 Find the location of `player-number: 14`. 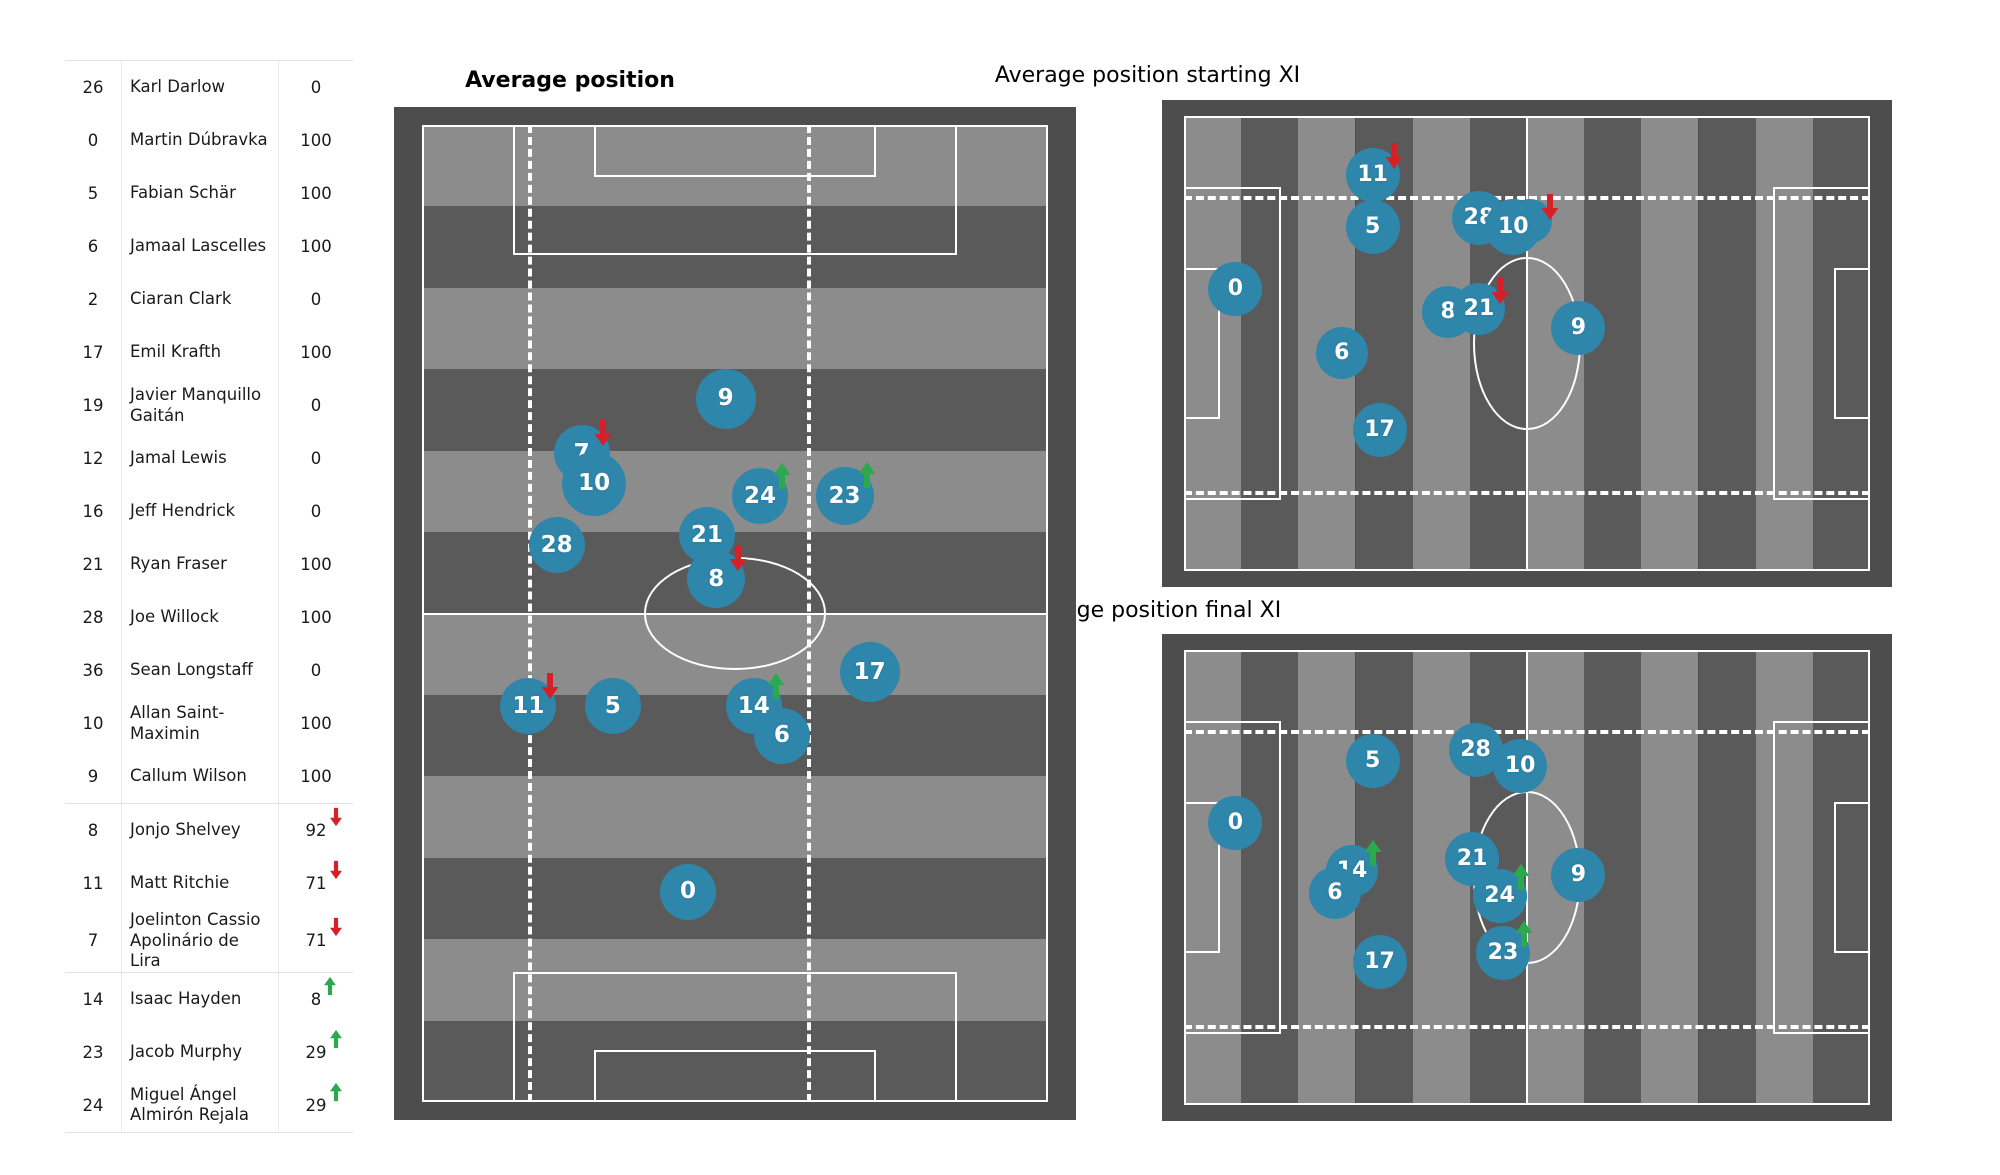

player-number: 14 is located at coordinates (93, 999).